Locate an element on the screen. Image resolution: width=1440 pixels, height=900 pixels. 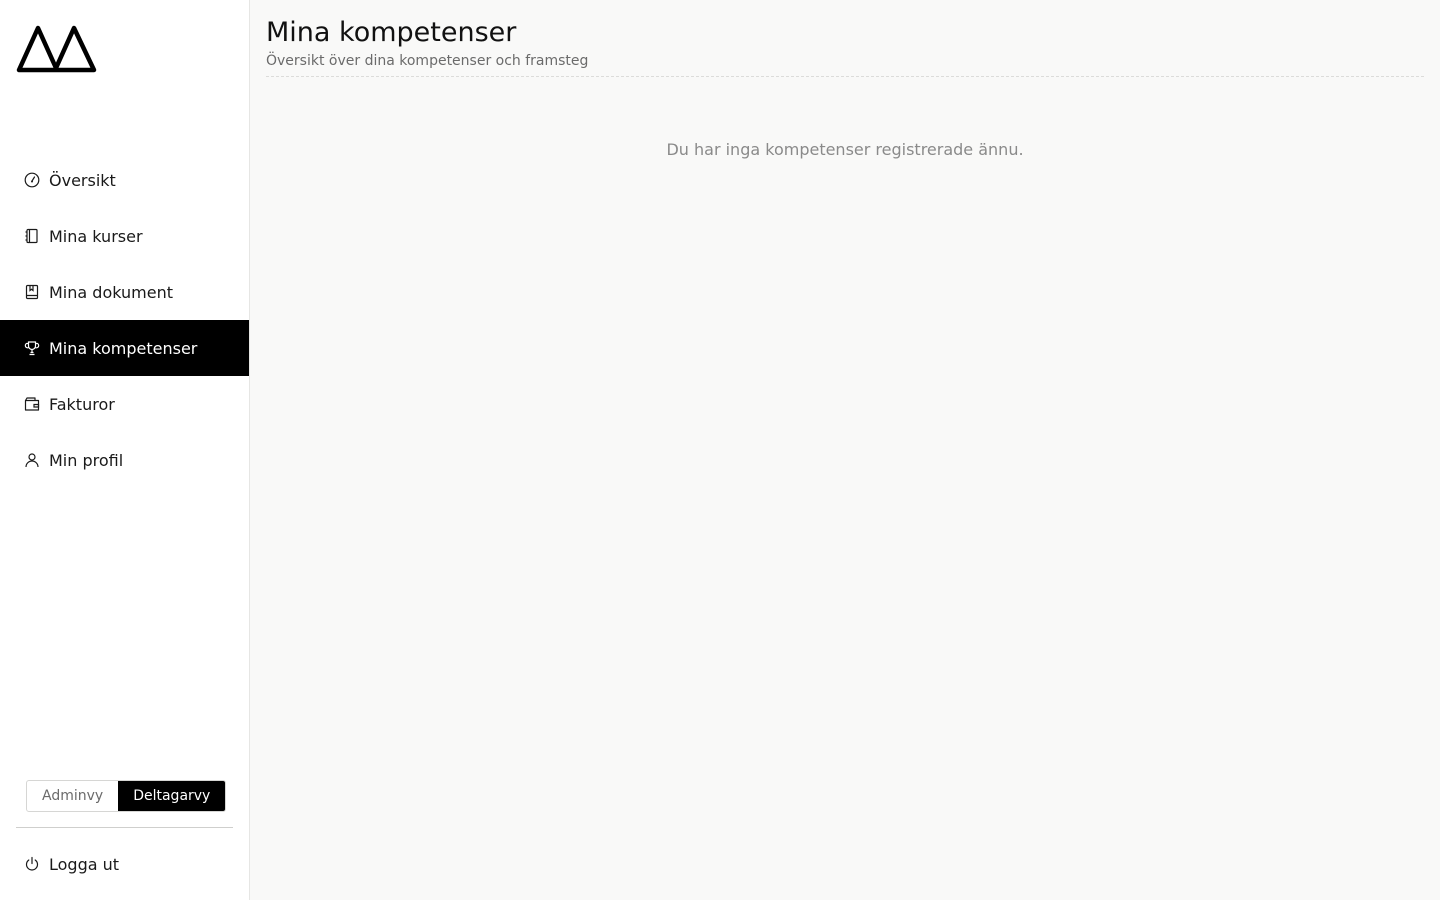
sidebar-item-fakturor: Fakturor is located at coordinates (124, 404).